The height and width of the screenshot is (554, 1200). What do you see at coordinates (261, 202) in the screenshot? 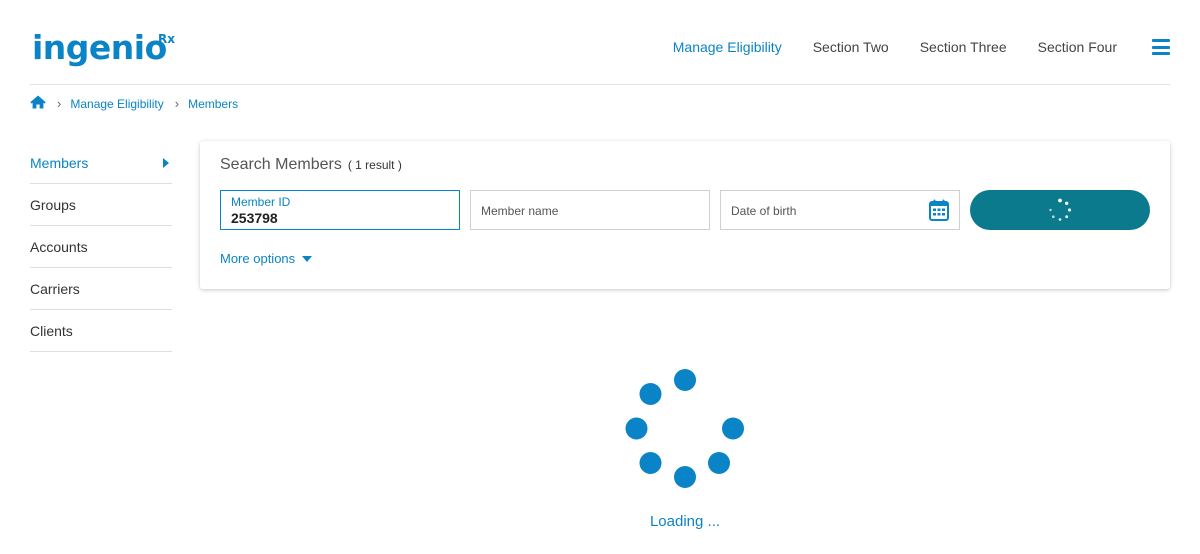
I see `member-id-label: Member ID` at bounding box center [261, 202].